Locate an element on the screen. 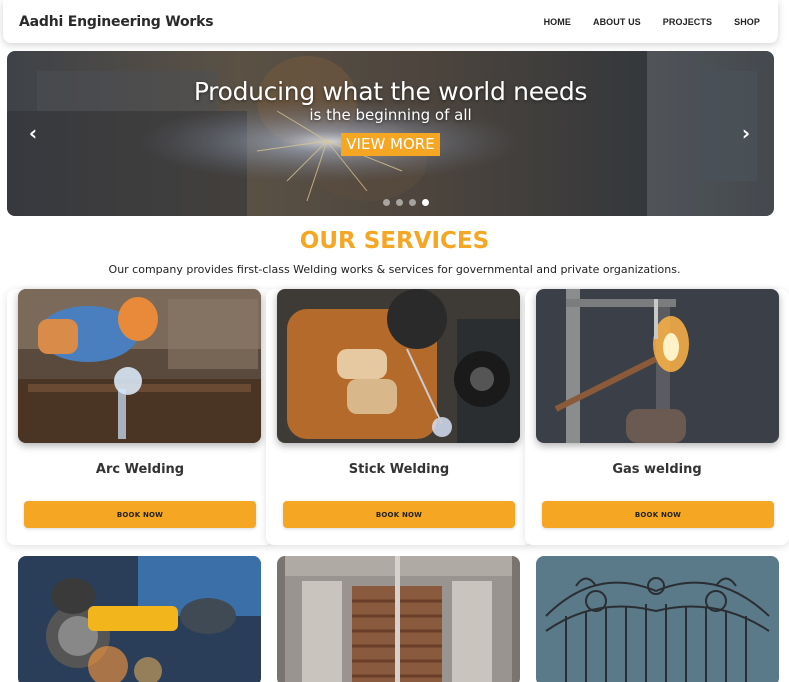 Image resolution: width=789 pixels, height=682 pixels. grinding-image is located at coordinates (139, 619).